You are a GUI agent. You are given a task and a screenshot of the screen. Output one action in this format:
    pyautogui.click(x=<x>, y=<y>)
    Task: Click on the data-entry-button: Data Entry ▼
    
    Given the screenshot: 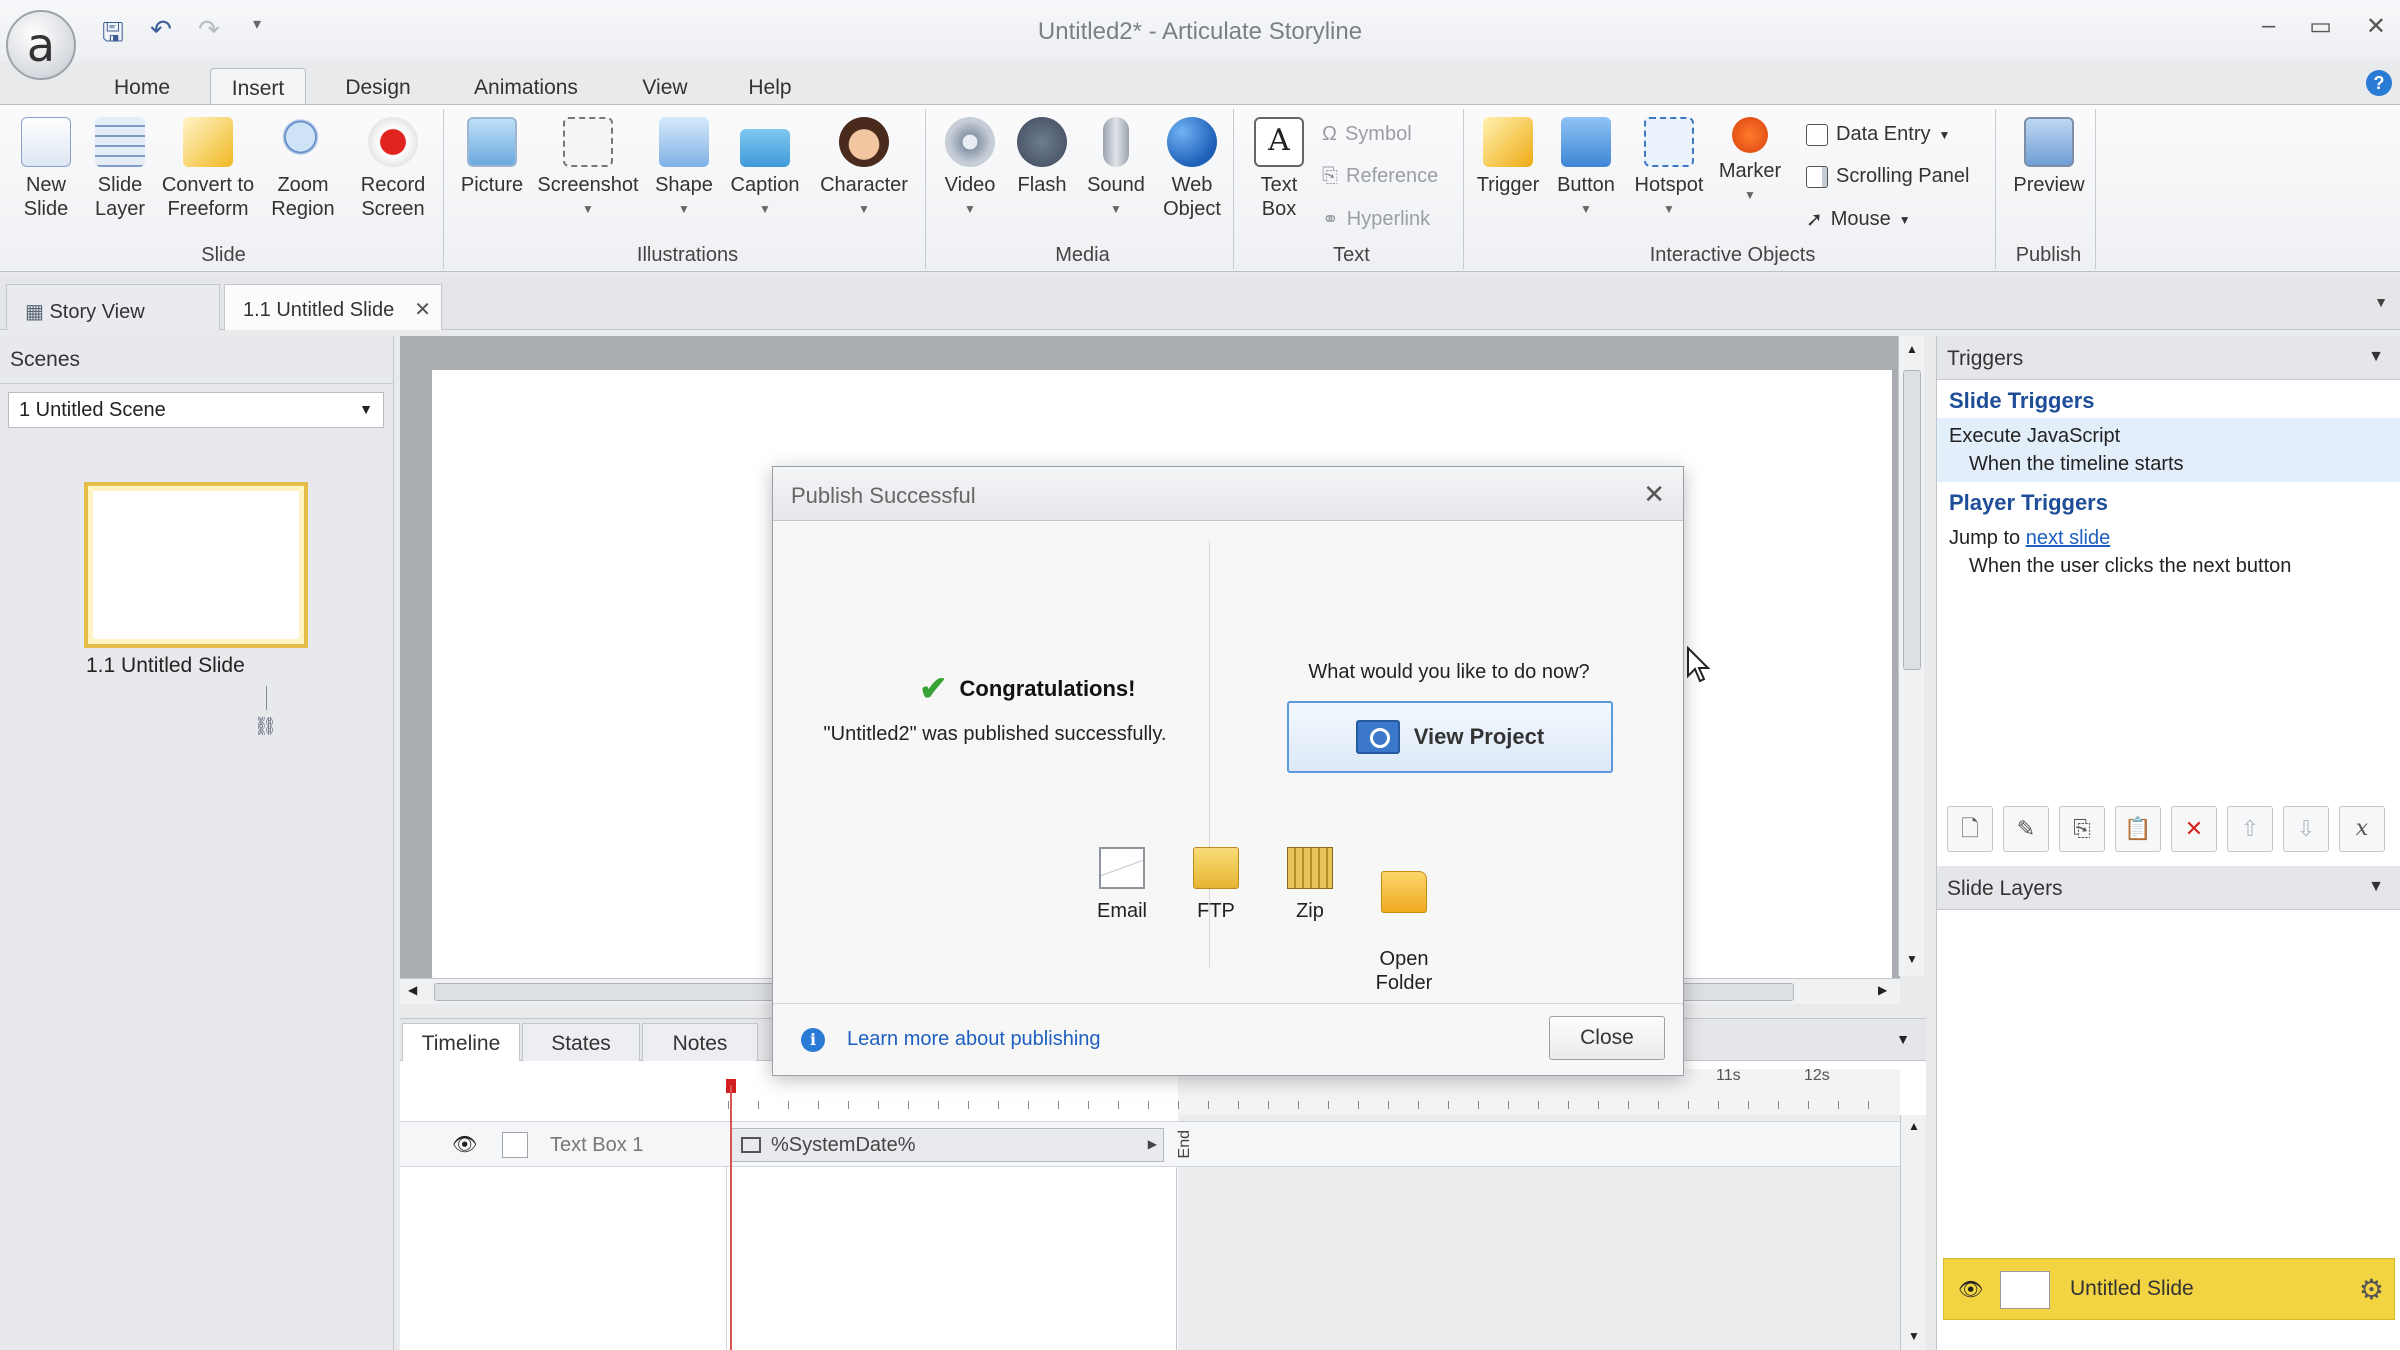 What is the action you would take?
    pyautogui.click(x=1878, y=134)
    